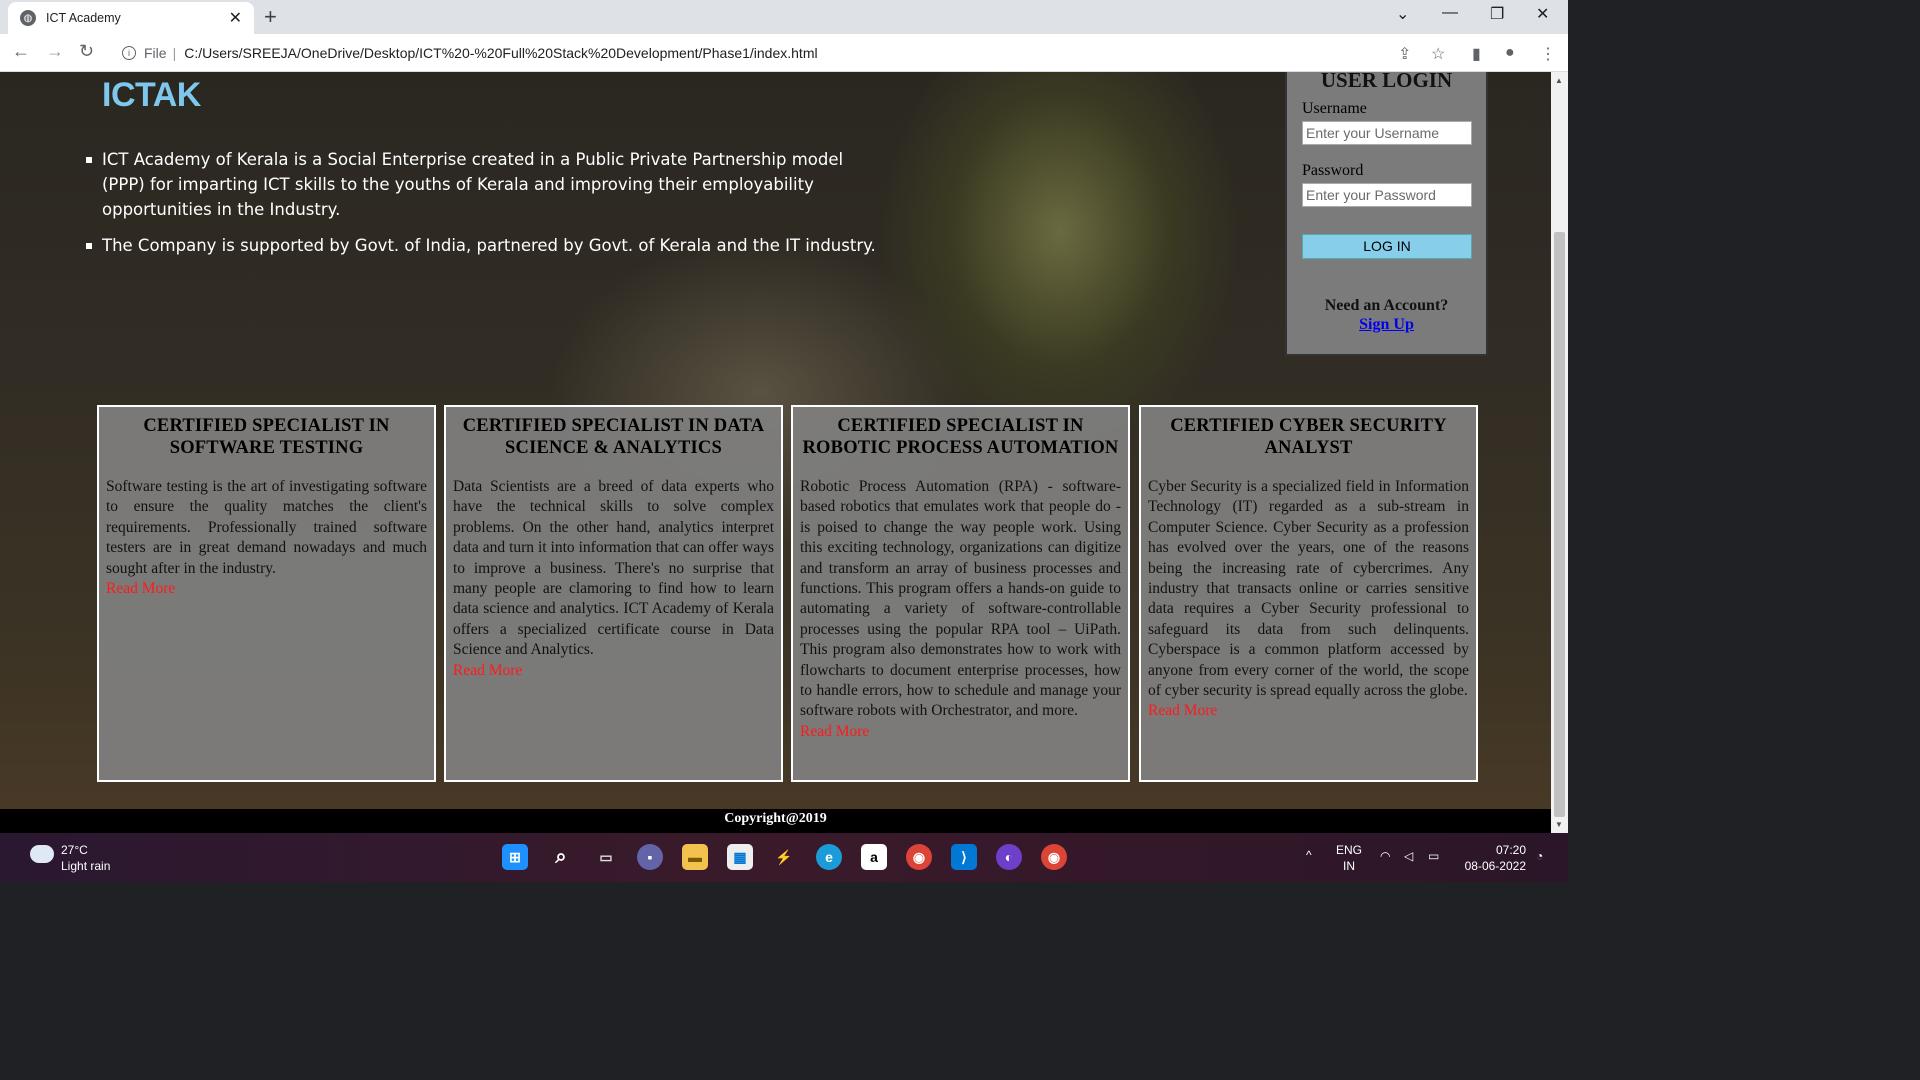  Describe the element at coordinates (1559, 524) in the screenshot. I see `scrollbar-thumb` at that location.